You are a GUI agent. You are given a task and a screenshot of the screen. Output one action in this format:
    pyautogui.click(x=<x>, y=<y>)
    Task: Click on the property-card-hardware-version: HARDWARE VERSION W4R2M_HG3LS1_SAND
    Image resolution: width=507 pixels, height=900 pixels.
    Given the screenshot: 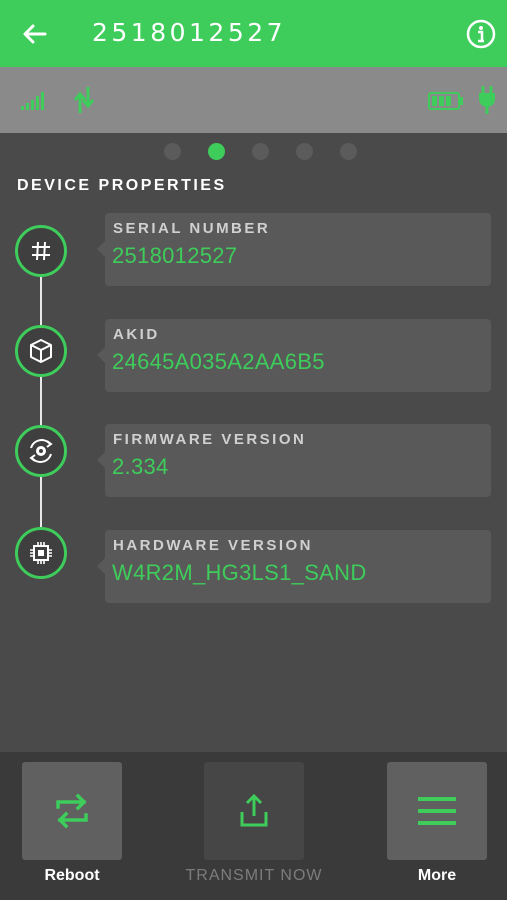 What is the action you would take?
    pyautogui.click(x=294, y=566)
    